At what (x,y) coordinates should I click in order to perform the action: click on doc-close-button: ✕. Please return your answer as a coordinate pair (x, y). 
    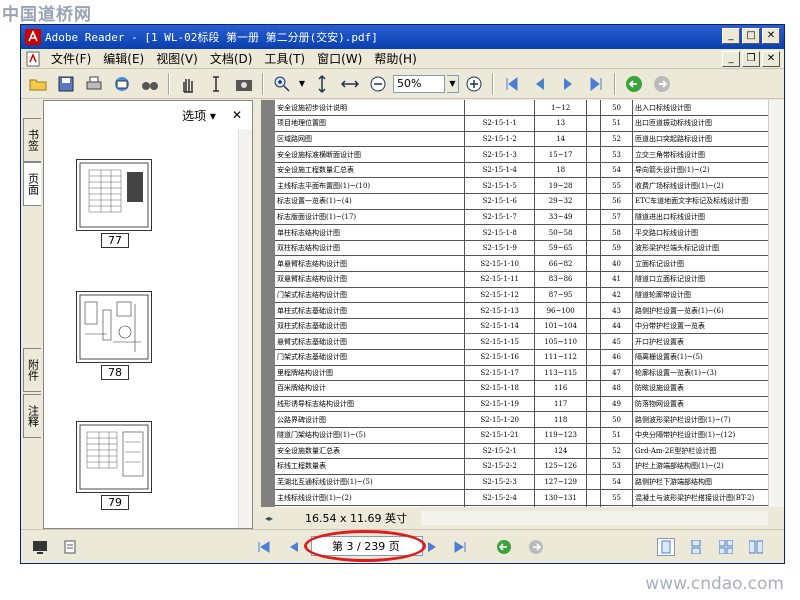
    Looking at the image, I should click on (771, 59).